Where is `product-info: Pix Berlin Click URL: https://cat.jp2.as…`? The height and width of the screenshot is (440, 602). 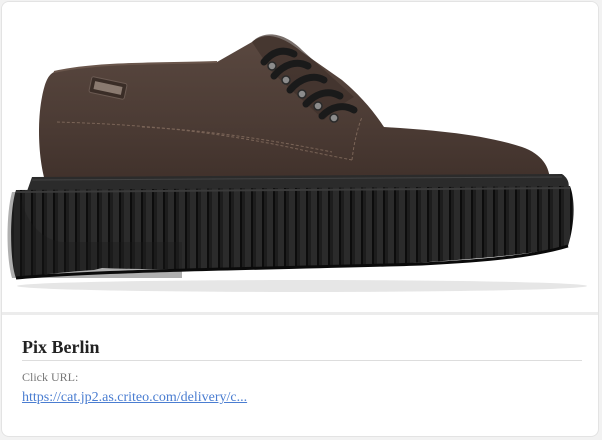 product-info: Pix Berlin Click URL: https://cat.jp2.as… is located at coordinates (302, 371).